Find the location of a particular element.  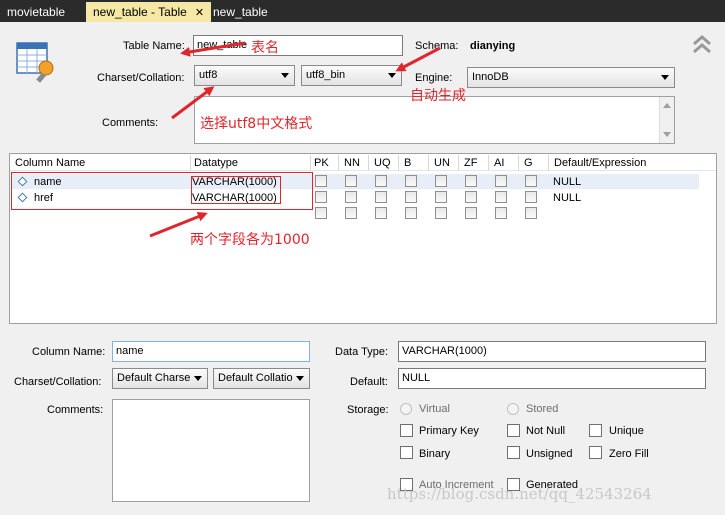

annotation-table-name: 表名 is located at coordinates (265, 48).